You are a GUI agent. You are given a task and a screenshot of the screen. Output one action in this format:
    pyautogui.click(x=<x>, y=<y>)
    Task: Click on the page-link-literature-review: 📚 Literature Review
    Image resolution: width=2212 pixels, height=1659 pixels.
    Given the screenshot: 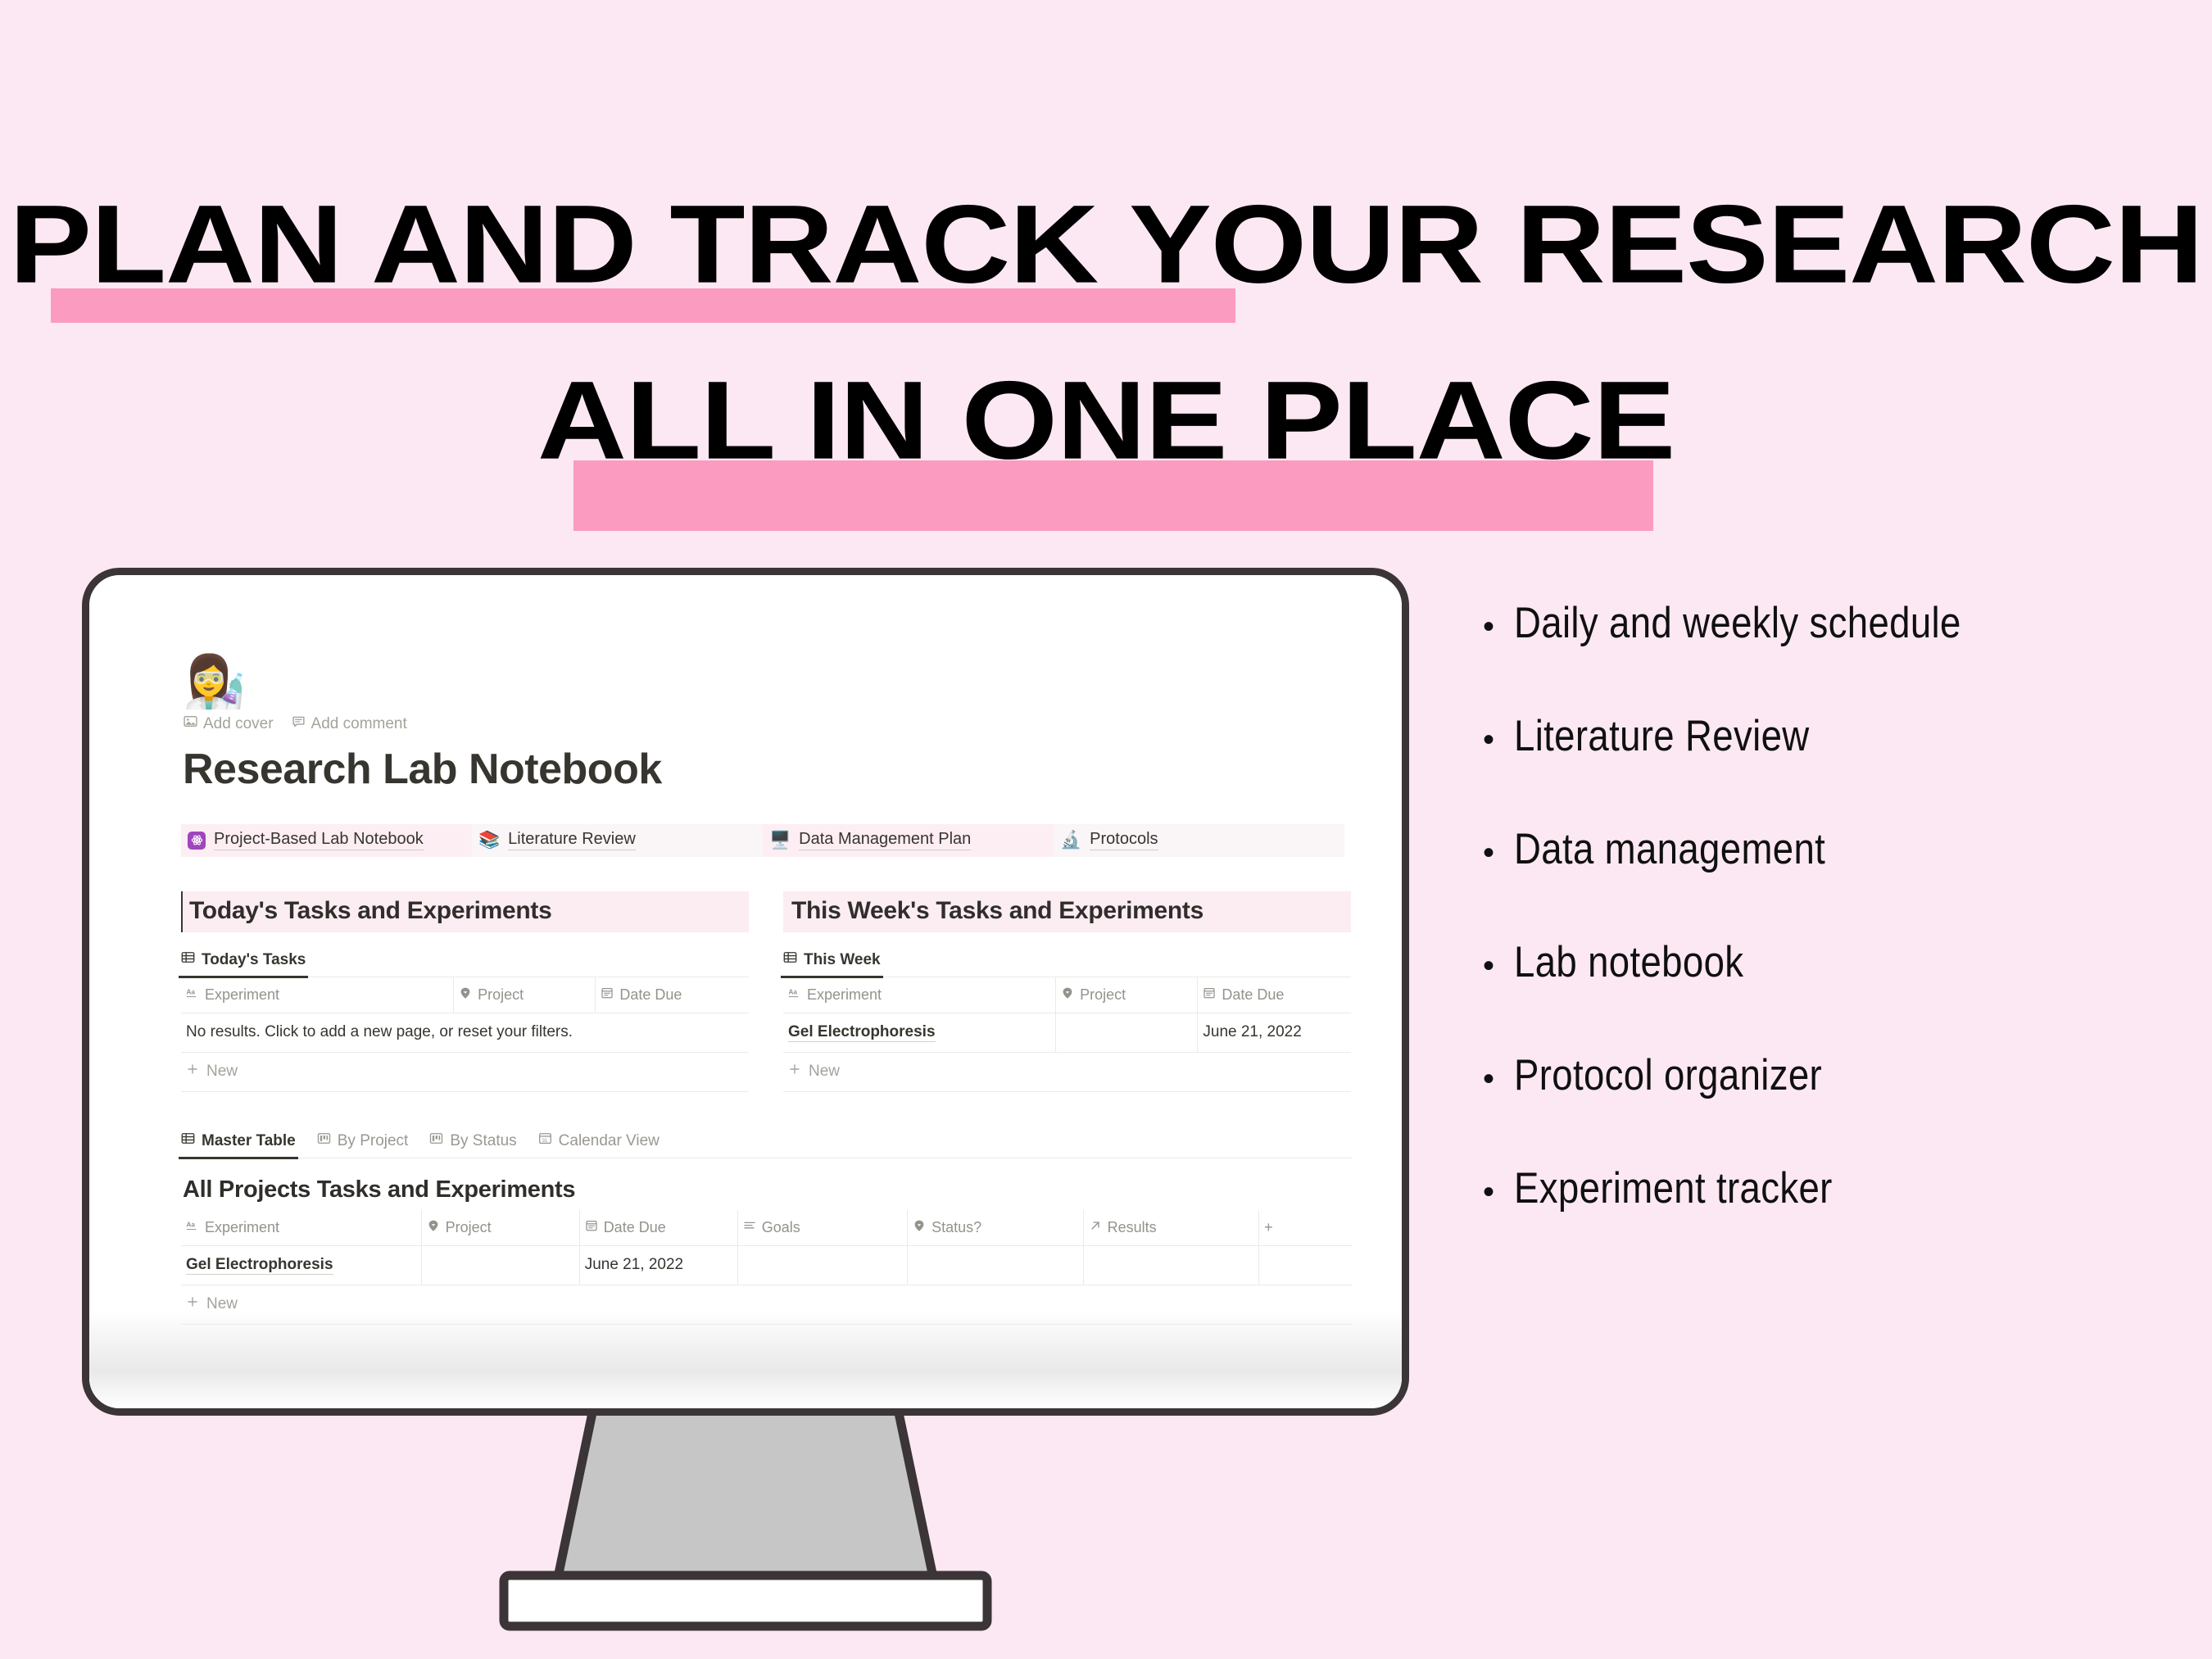 What is the action you would take?
    pyautogui.click(x=617, y=841)
    